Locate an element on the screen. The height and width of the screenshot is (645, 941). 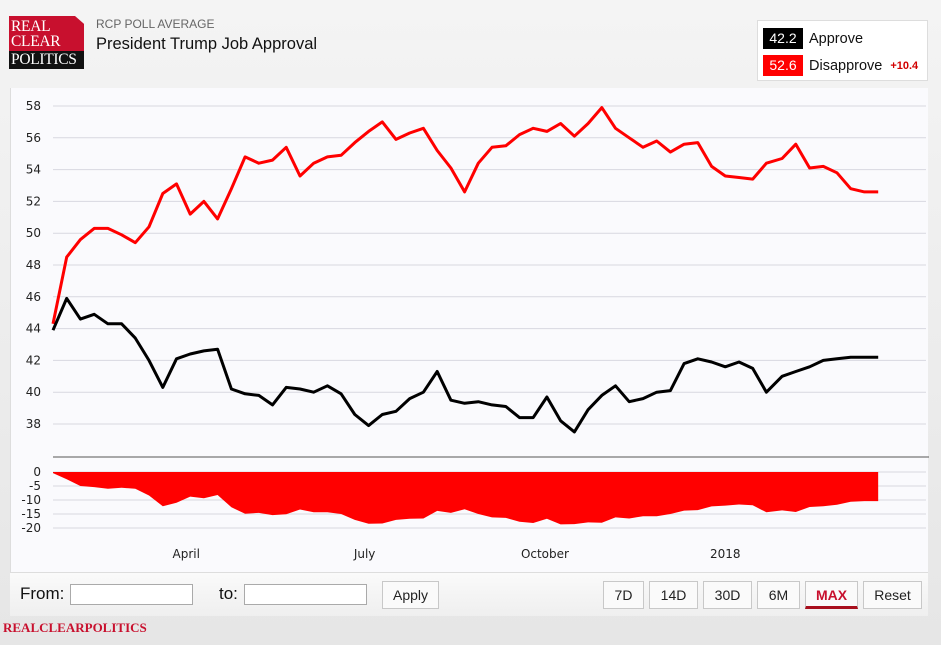
spread-value: +10.4 is located at coordinates (904, 65).